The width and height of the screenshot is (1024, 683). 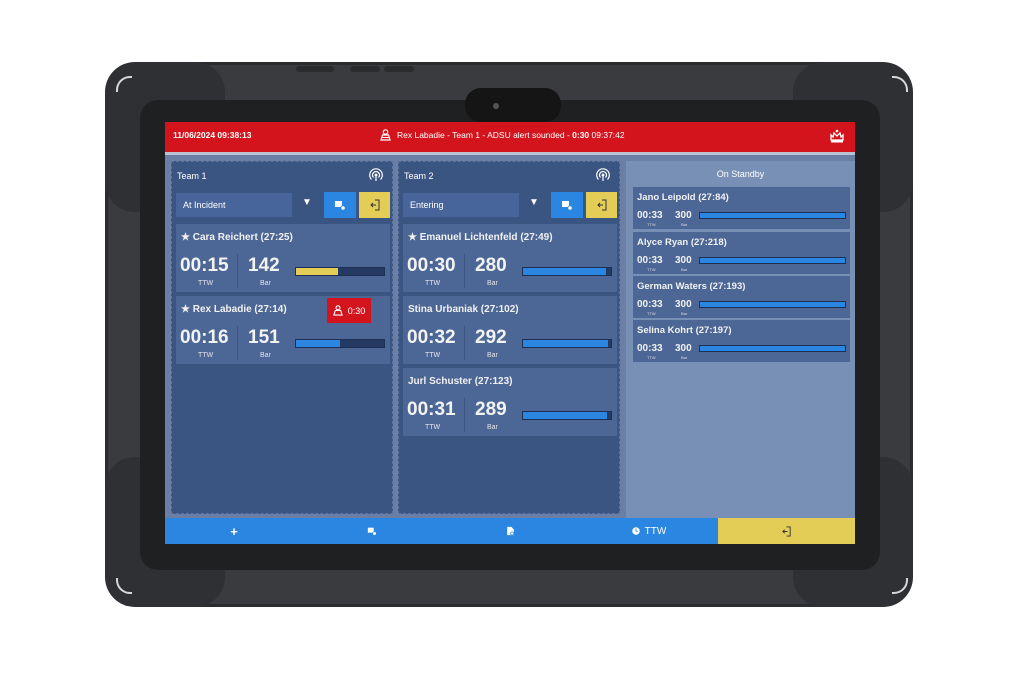 What do you see at coordinates (431, 265) in the screenshot?
I see `ttw-value: 00:30` at bounding box center [431, 265].